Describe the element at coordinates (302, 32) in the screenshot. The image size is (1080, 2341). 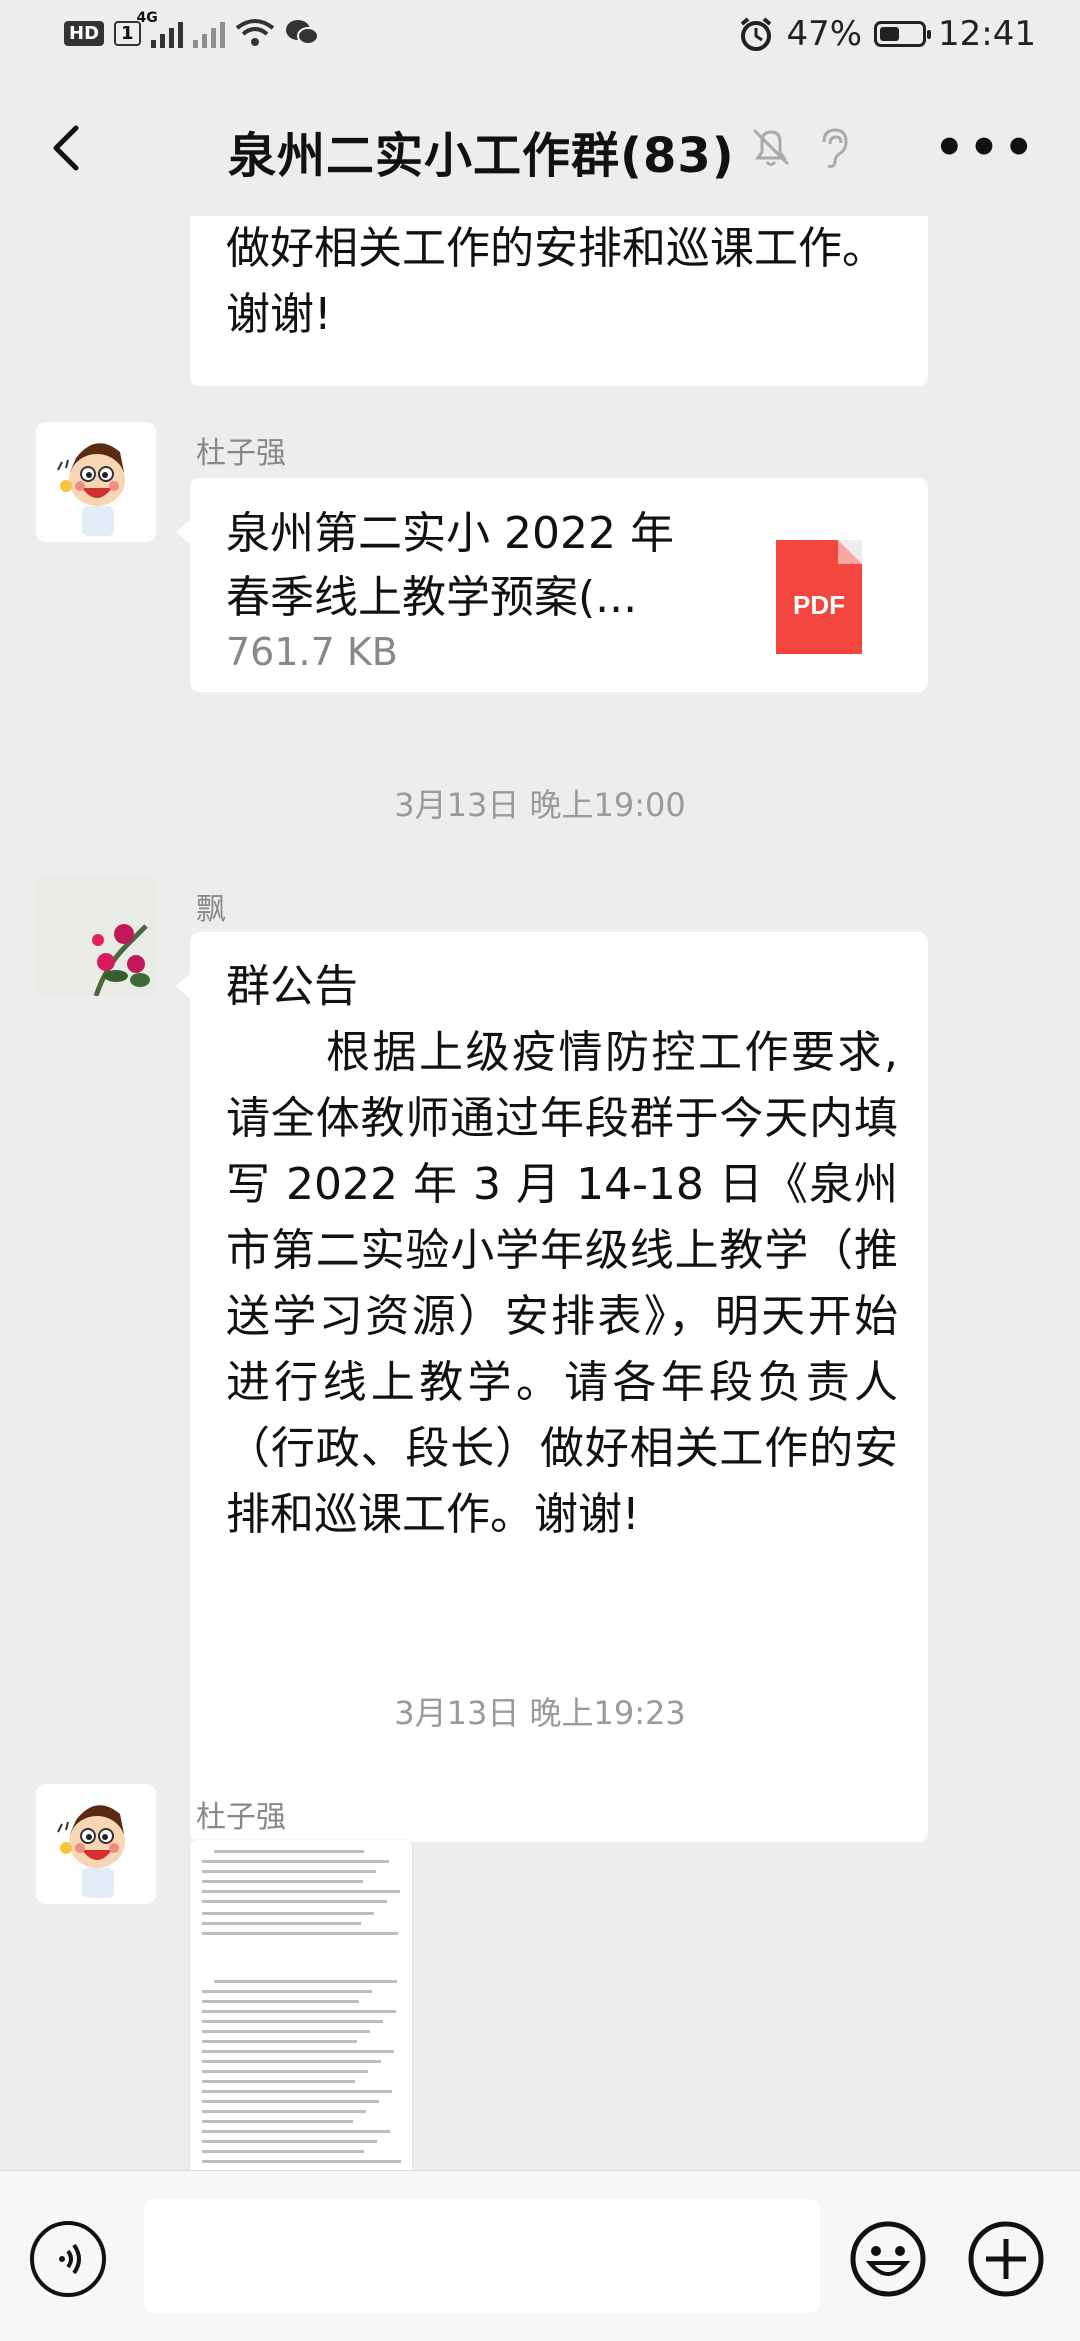
I see `wechat-notification-icon` at that location.